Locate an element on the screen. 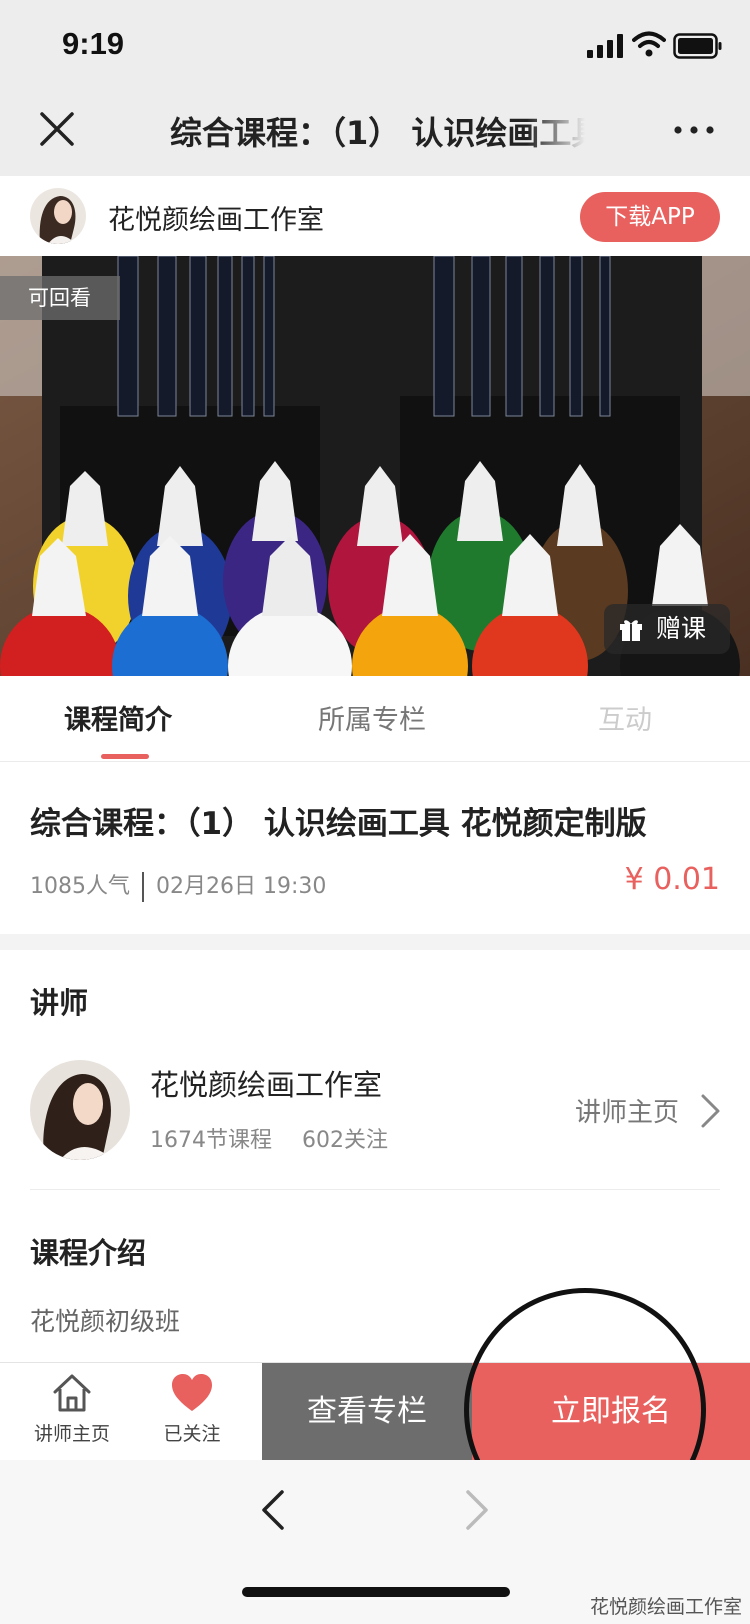 This screenshot has width=750, height=1624. battery-icon is located at coordinates (697, 46).